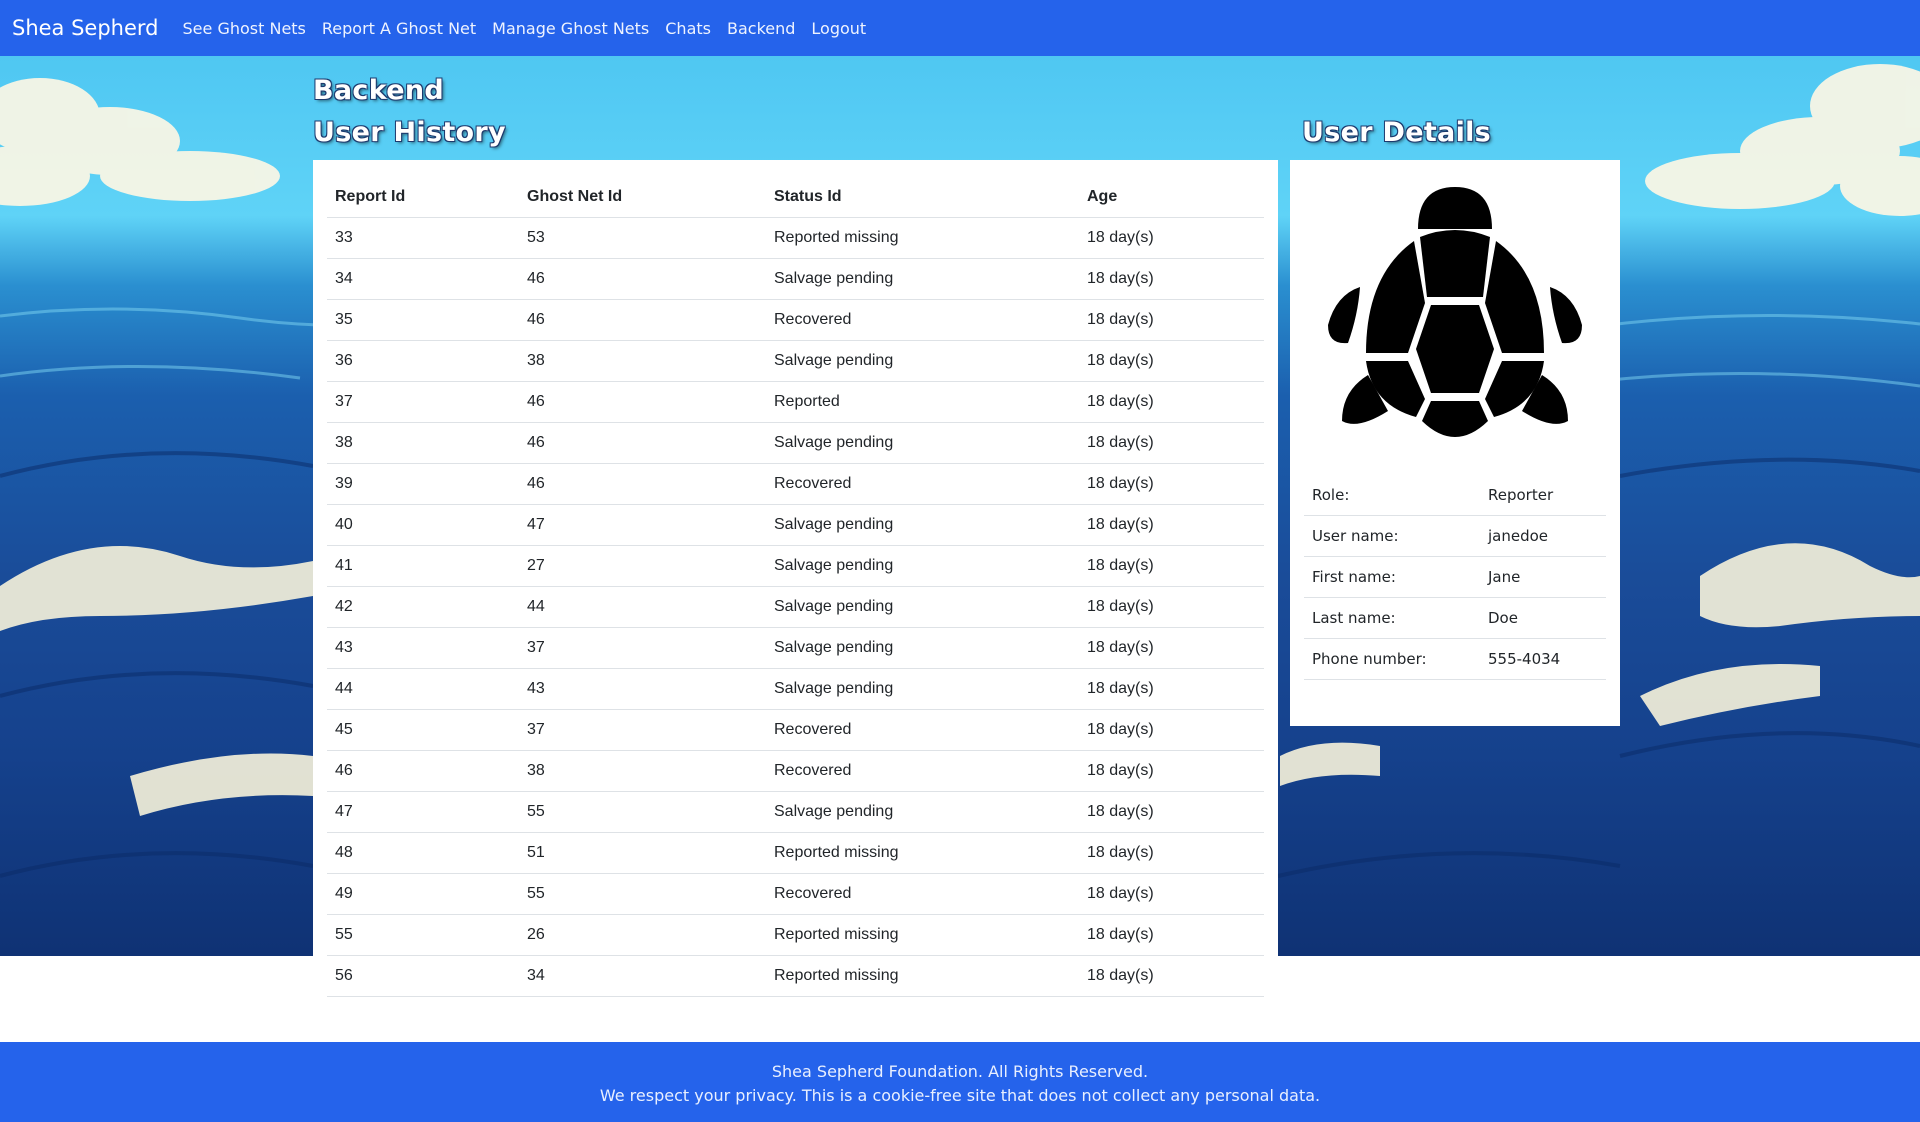  I want to click on detail-row-phone-number: Phone number: 555-4034, so click(1455, 659).